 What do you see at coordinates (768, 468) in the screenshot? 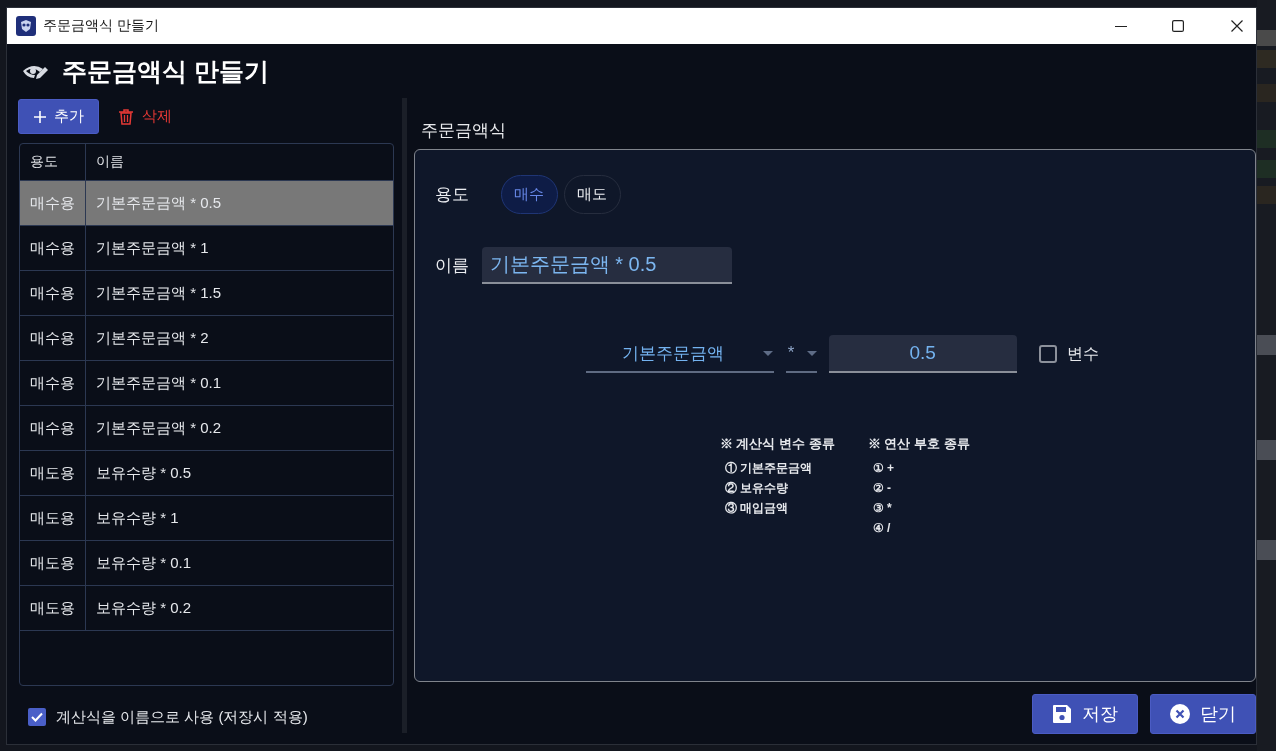
I see `legend-item: ① 기본주문금액` at bounding box center [768, 468].